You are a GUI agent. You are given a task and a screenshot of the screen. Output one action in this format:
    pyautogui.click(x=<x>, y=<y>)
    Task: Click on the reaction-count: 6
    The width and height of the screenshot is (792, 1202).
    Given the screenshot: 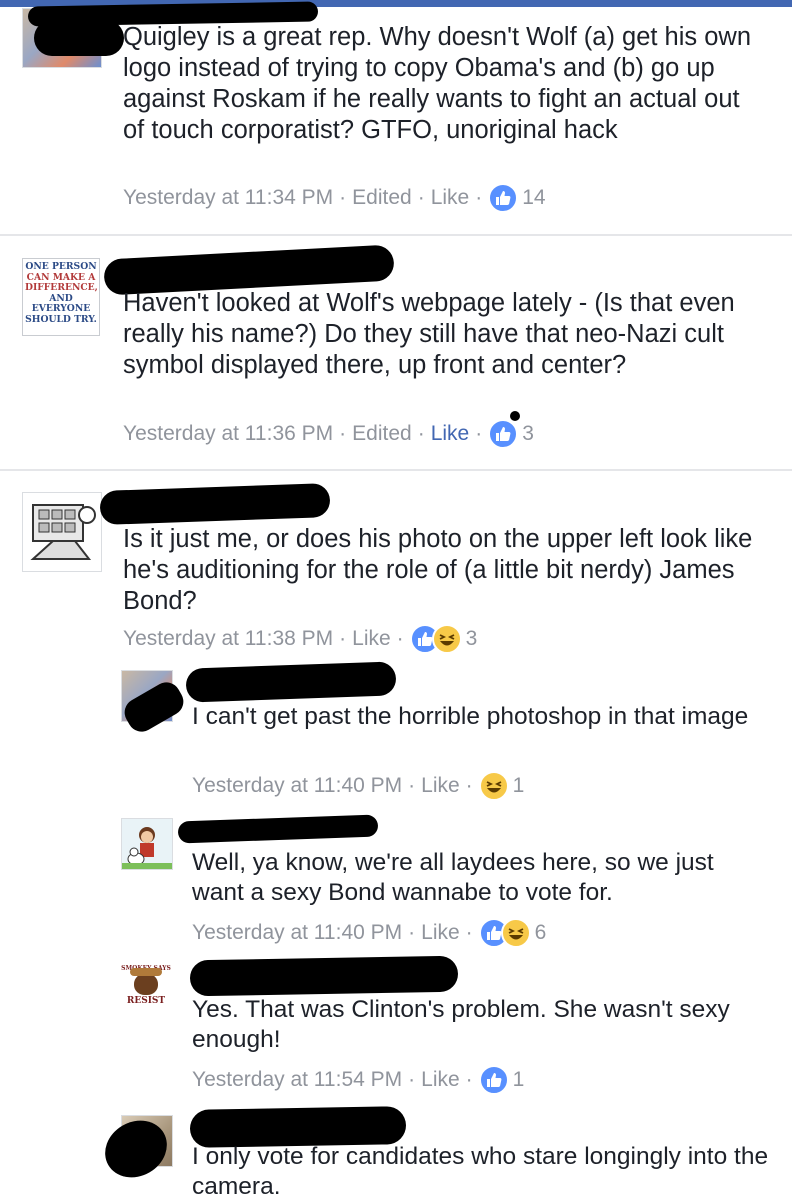 What is the action you would take?
    pyautogui.click(x=541, y=933)
    